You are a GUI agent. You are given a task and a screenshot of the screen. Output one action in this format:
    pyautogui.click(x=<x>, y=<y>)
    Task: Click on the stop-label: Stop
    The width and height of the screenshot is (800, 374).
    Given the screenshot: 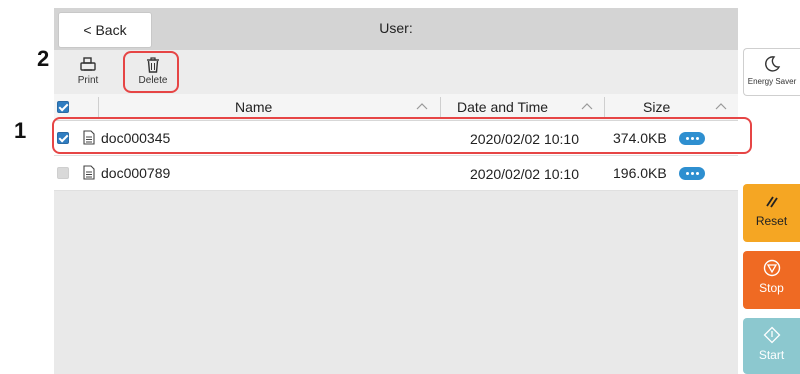 What is the action you would take?
    pyautogui.click(x=771, y=288)
    